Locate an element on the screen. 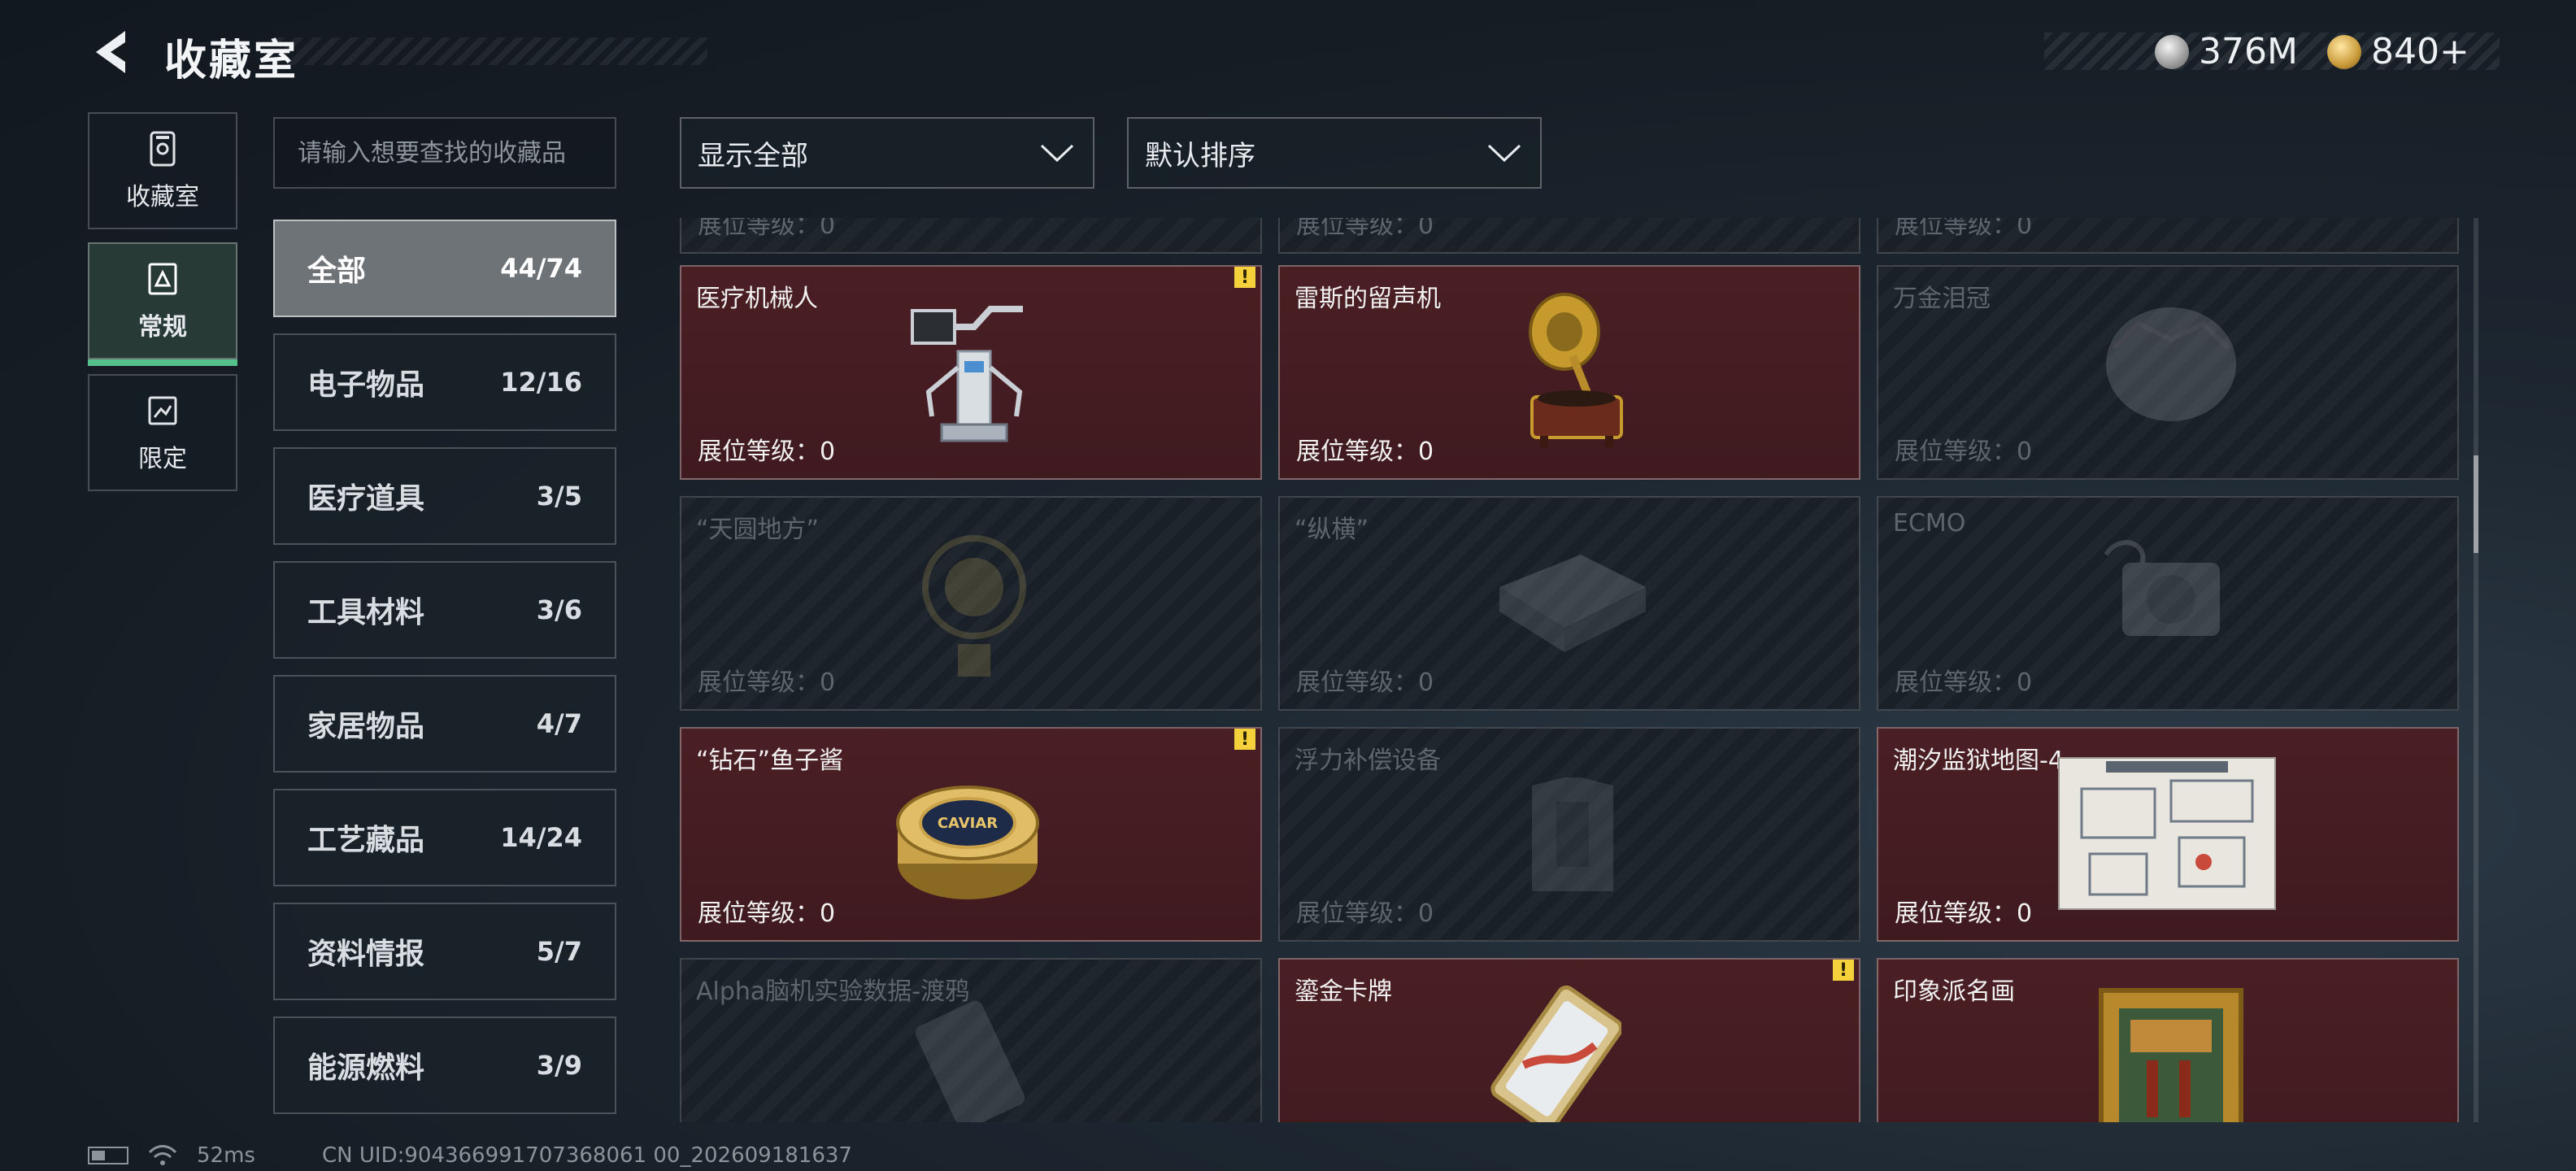  card-name: “纵横” is located at coordinates (1332, 530).